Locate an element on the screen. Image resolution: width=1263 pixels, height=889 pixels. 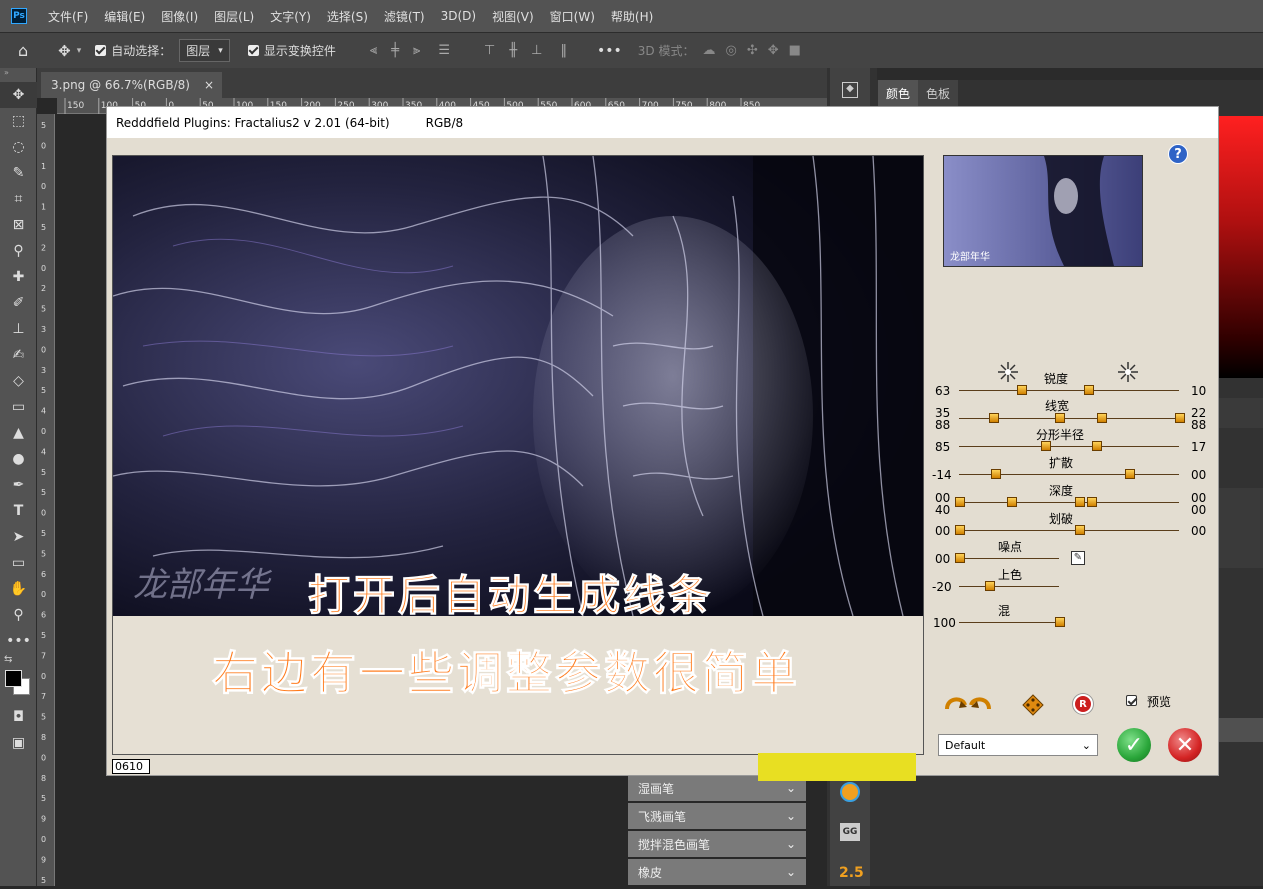
auto-select-checkbox is located at coordinates (101, 50).